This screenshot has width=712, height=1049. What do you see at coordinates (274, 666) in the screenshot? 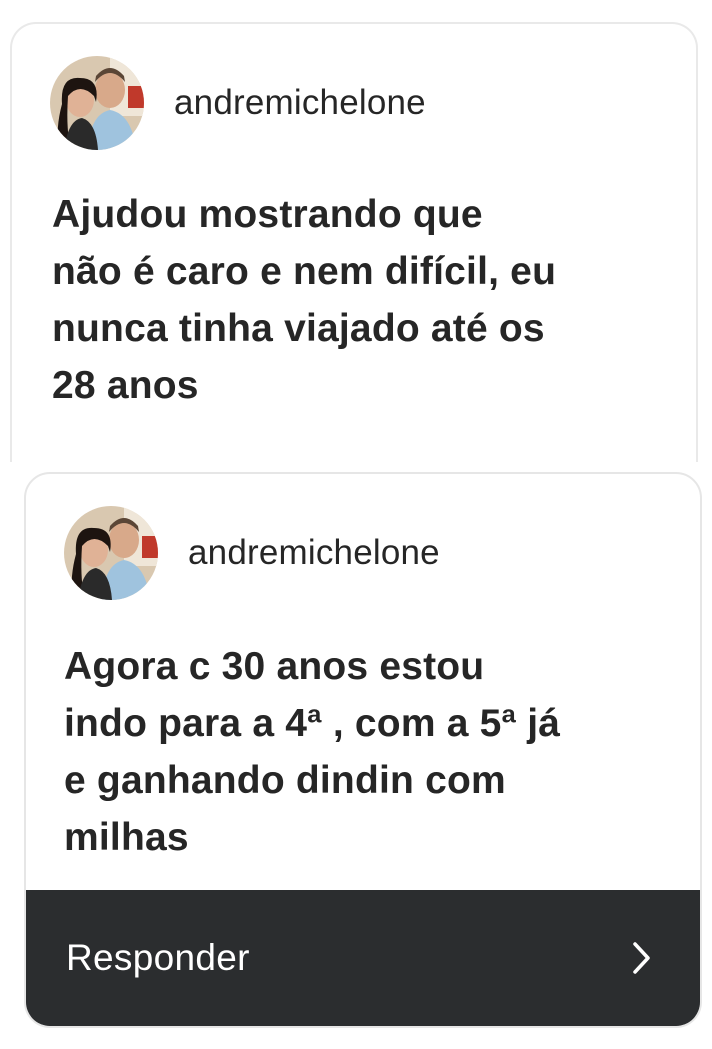
I see `message-line: Agora c 30 anos estou` at bounding box center [274, 666].